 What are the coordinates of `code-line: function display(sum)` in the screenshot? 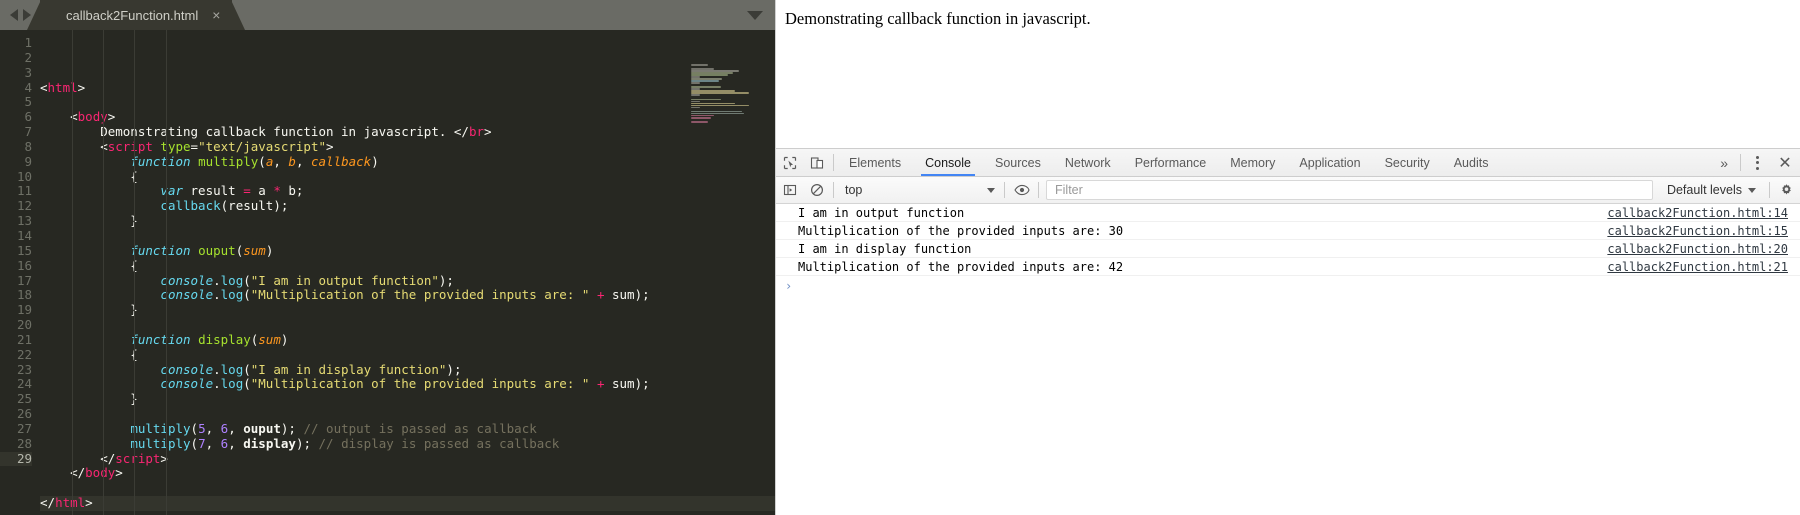 It's located at (209, 339).